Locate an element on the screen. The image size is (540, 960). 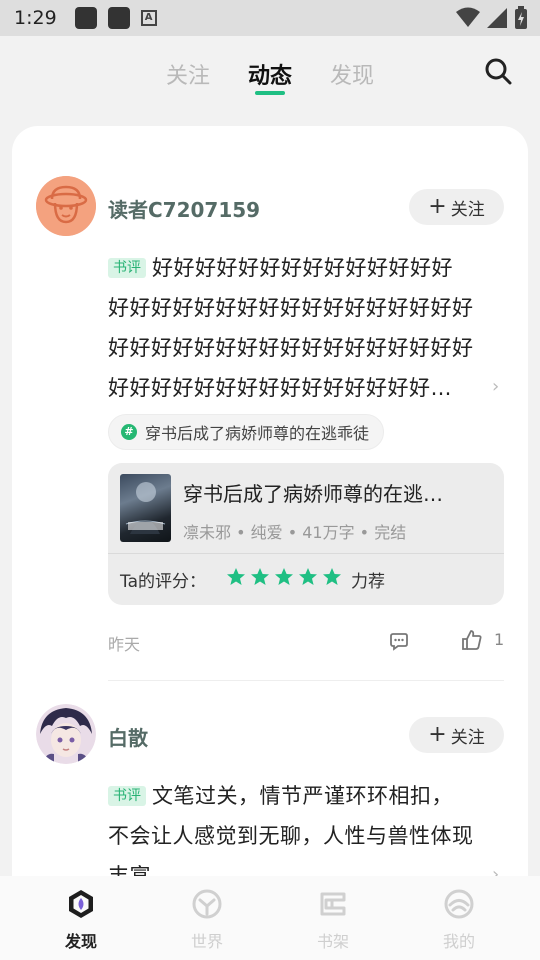
signal-icon is located at coordinates (497, 18).